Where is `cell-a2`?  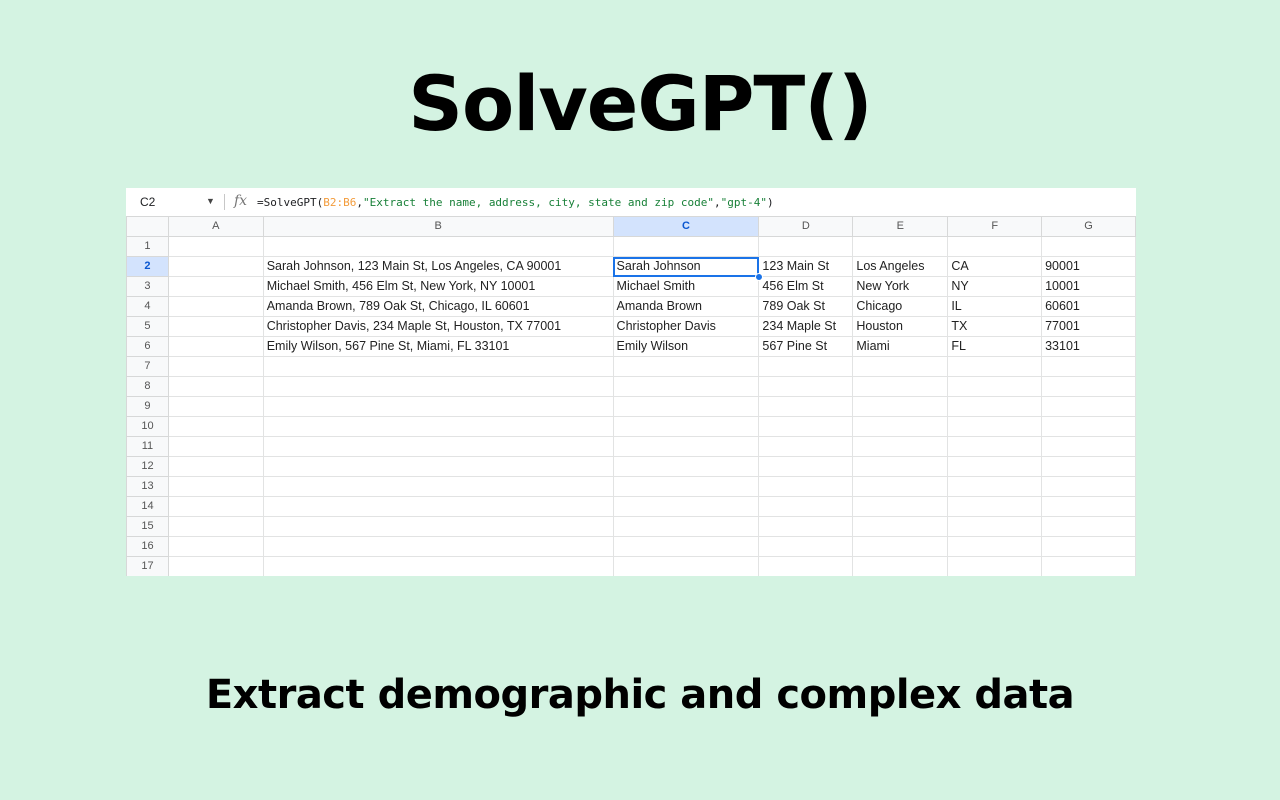 cell-a2 is located at coordinates (215, 266).